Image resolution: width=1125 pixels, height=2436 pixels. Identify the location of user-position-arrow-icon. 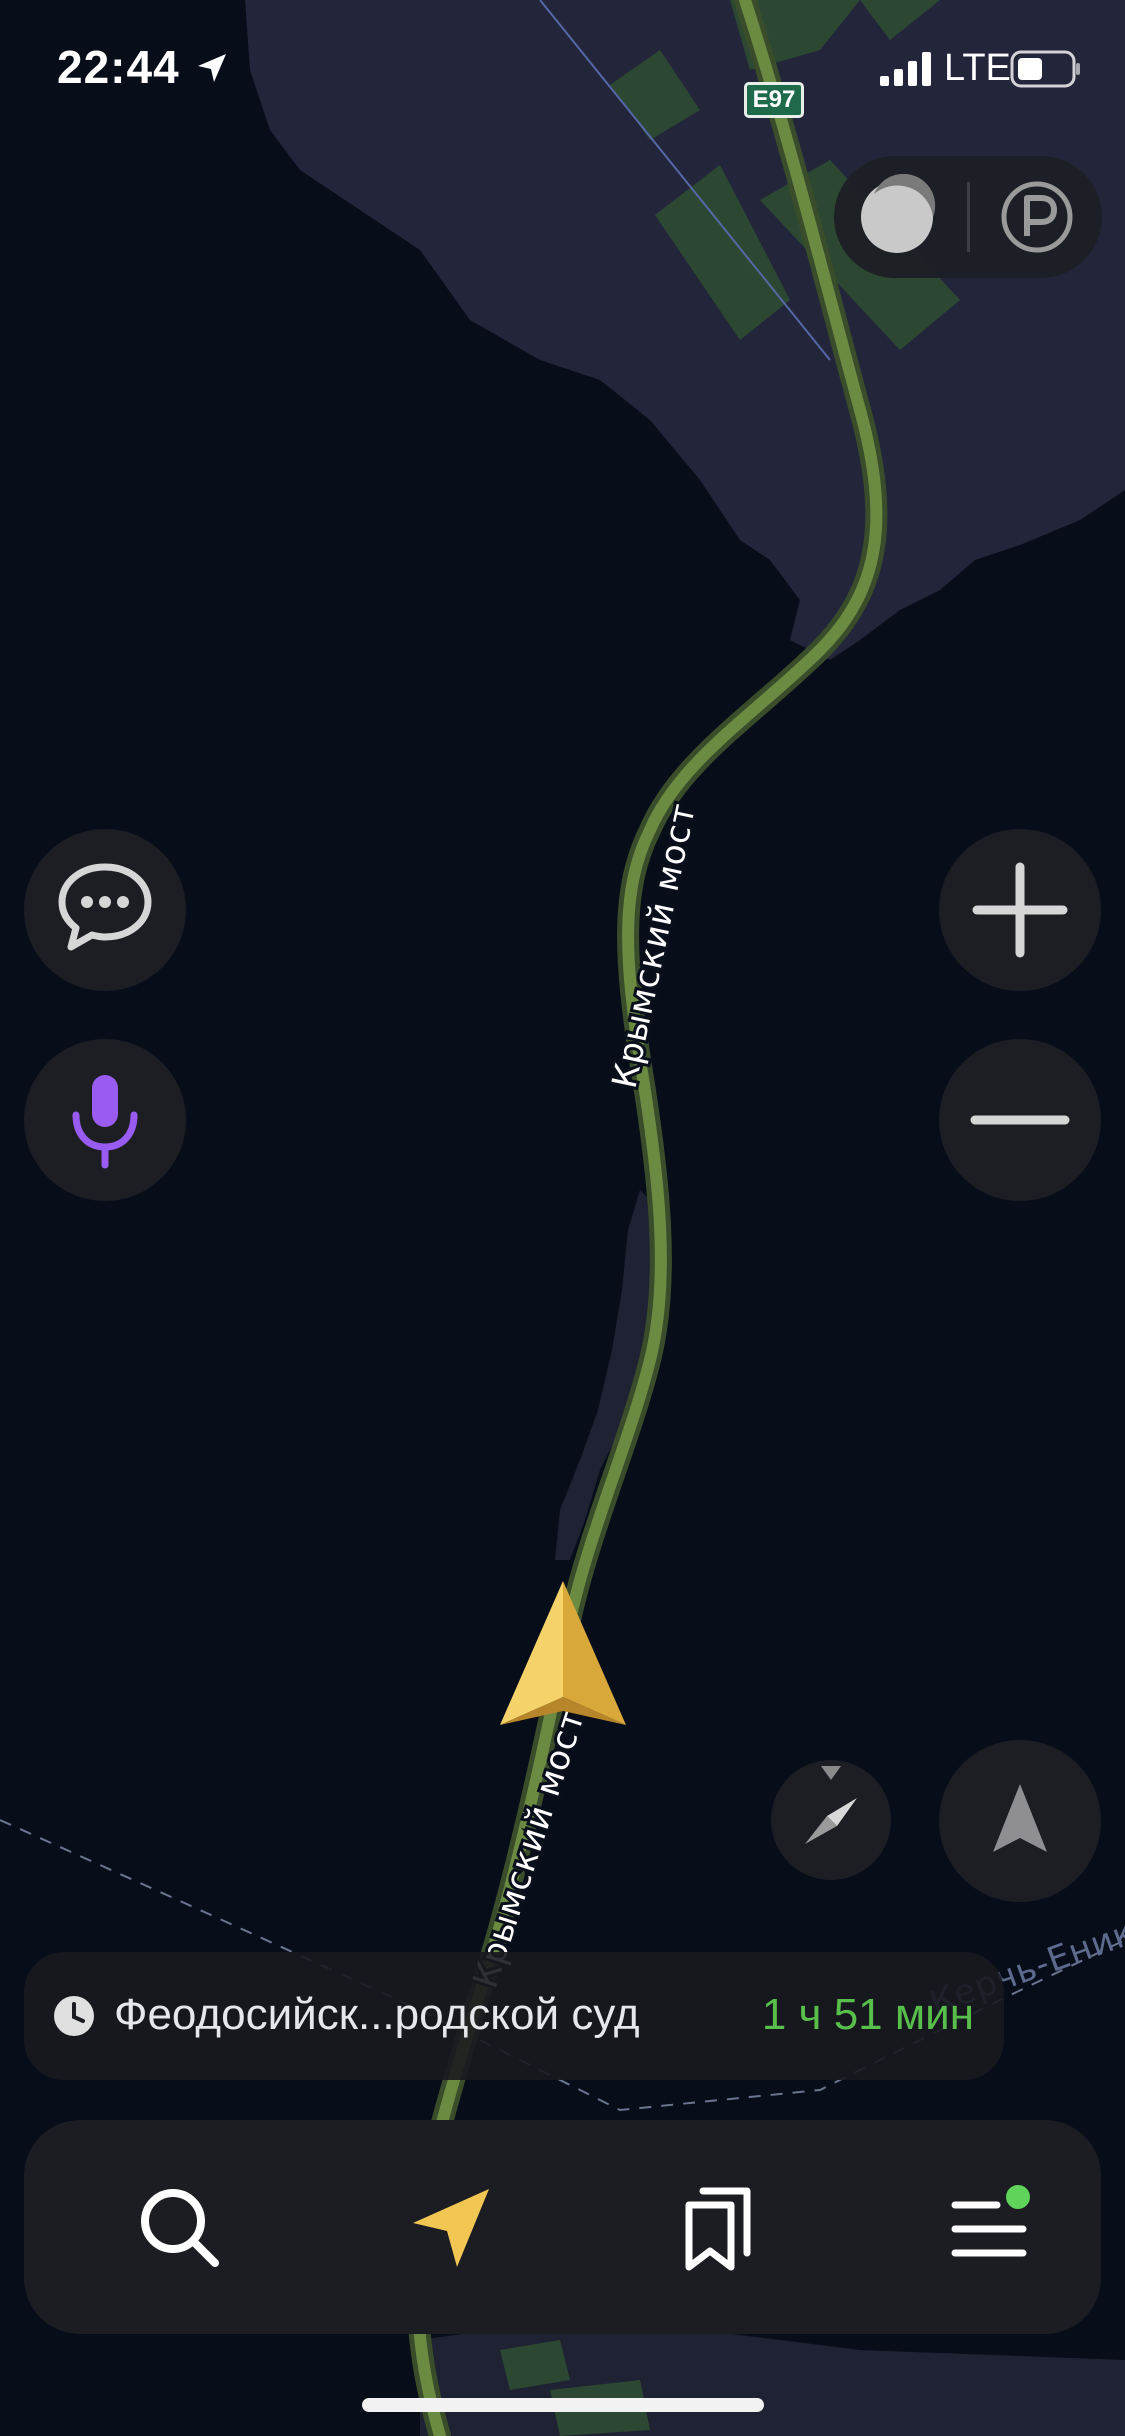
(563, 1653).